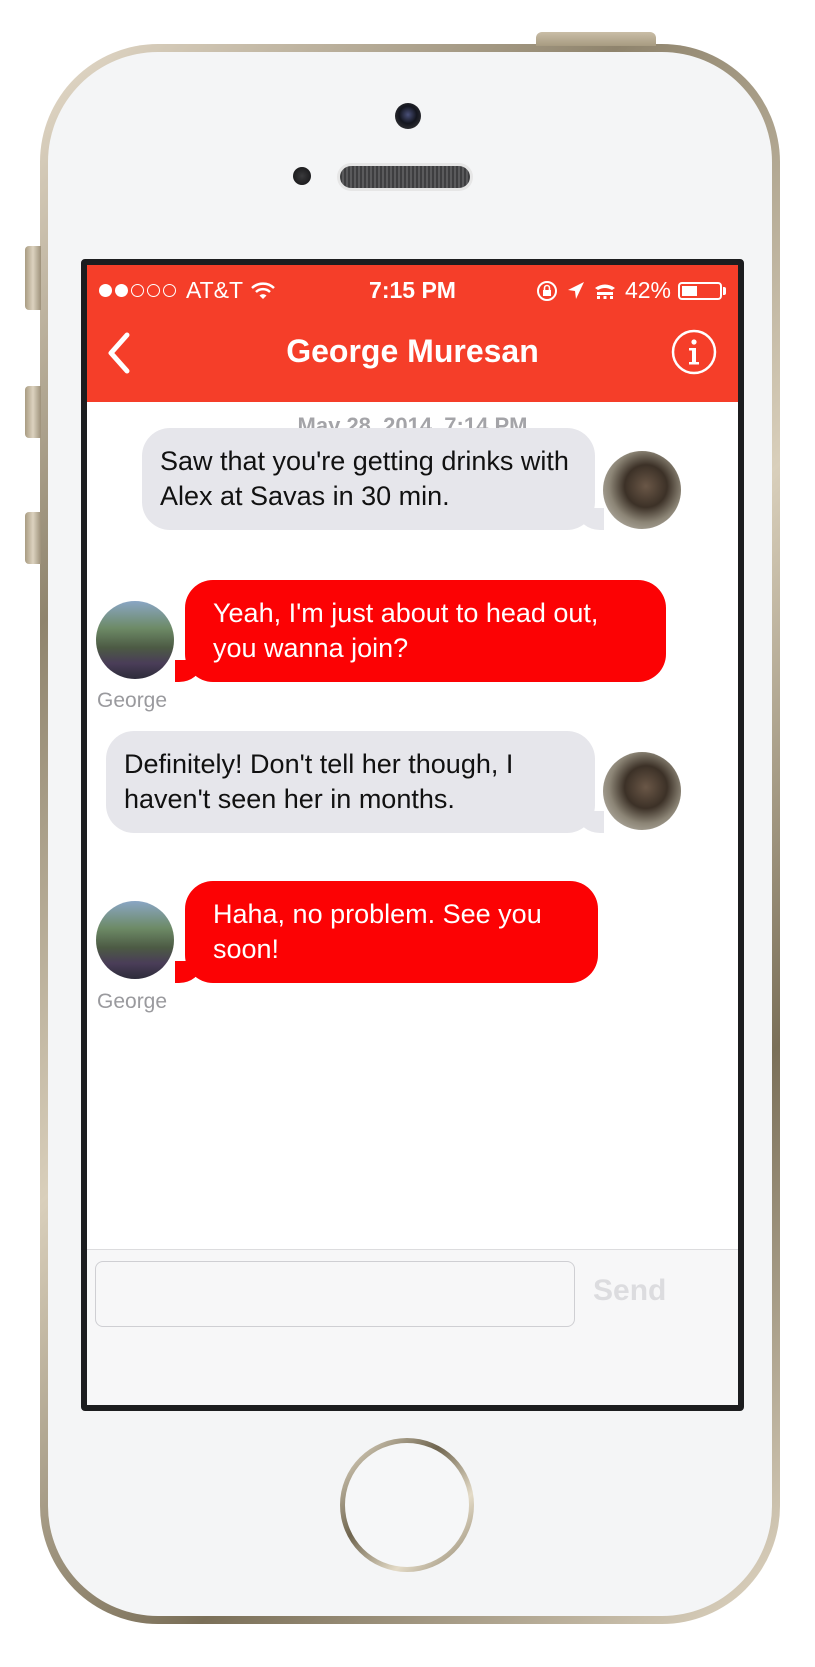 Image resolution: width=815 pixels, height=1667 pixels. Describe the element at coordinates (689, 290) in the screenshot. I see `battery-fill` at that location.